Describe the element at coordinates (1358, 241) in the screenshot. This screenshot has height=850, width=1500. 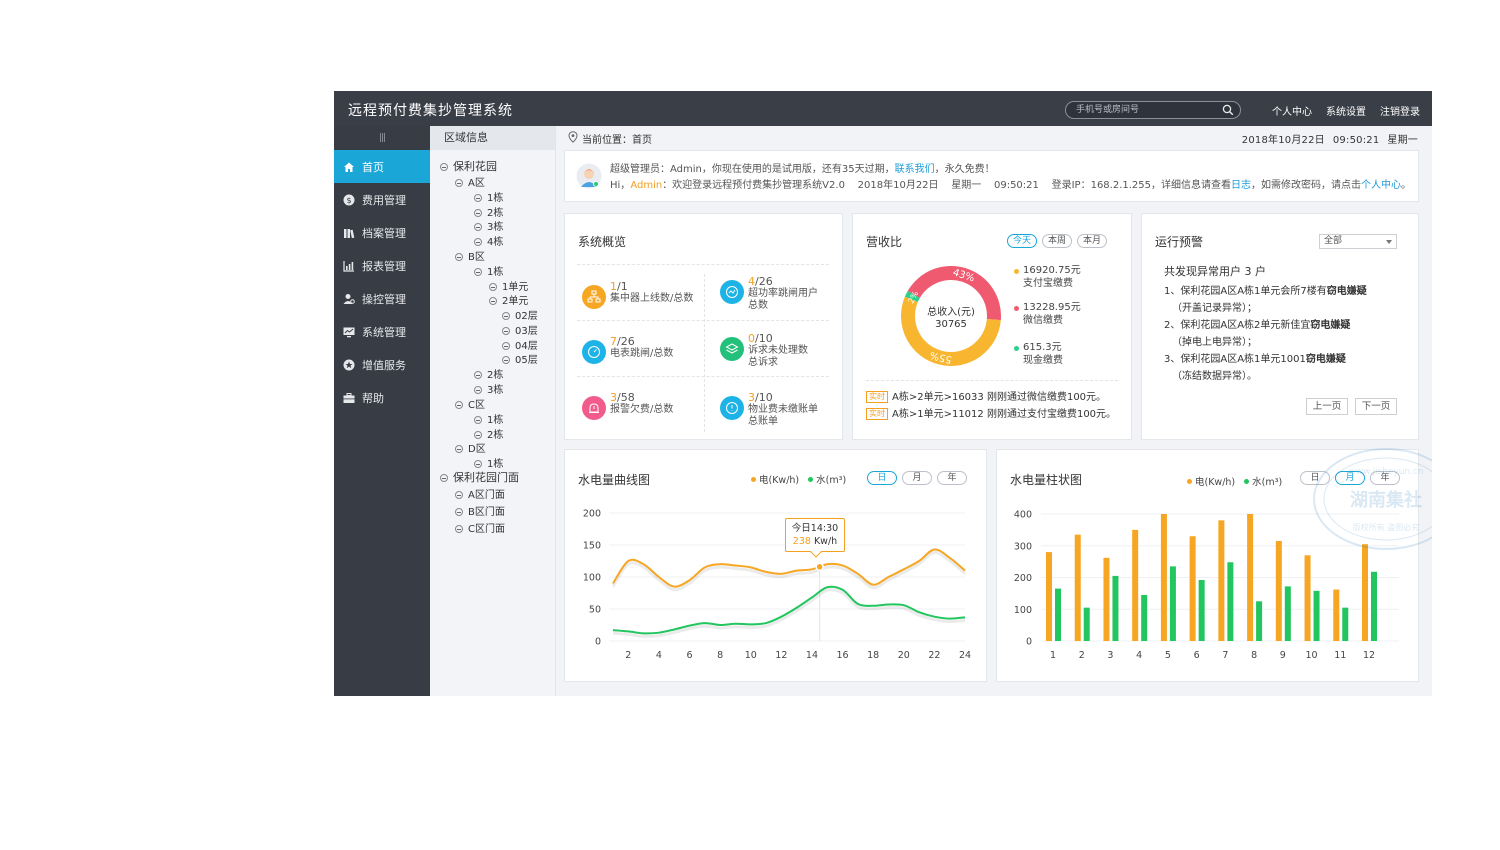
I see `alert-filter-select: 全部` at that location.